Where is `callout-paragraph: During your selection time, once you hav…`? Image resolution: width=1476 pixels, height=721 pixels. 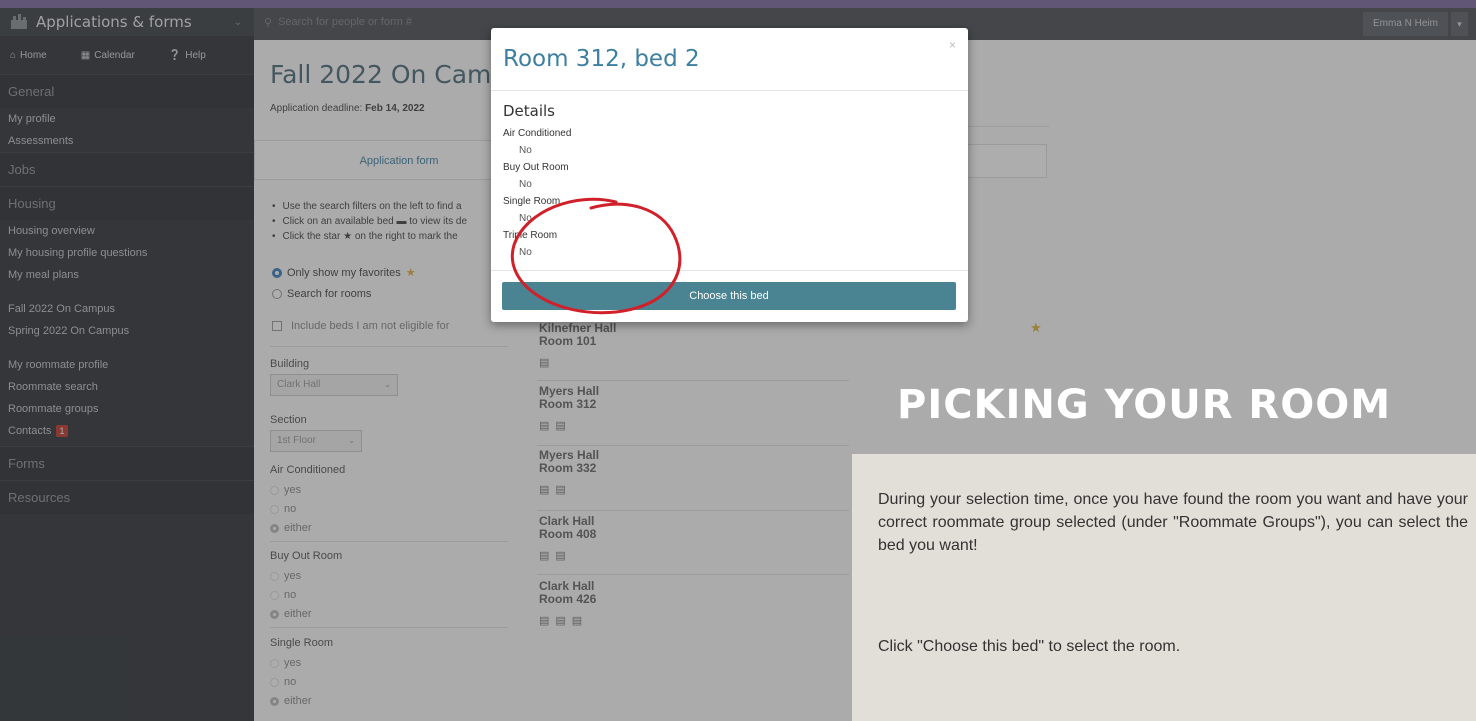
callout-paragraph: During your selection time, once you hav… is located at coordinates (1173, 522).